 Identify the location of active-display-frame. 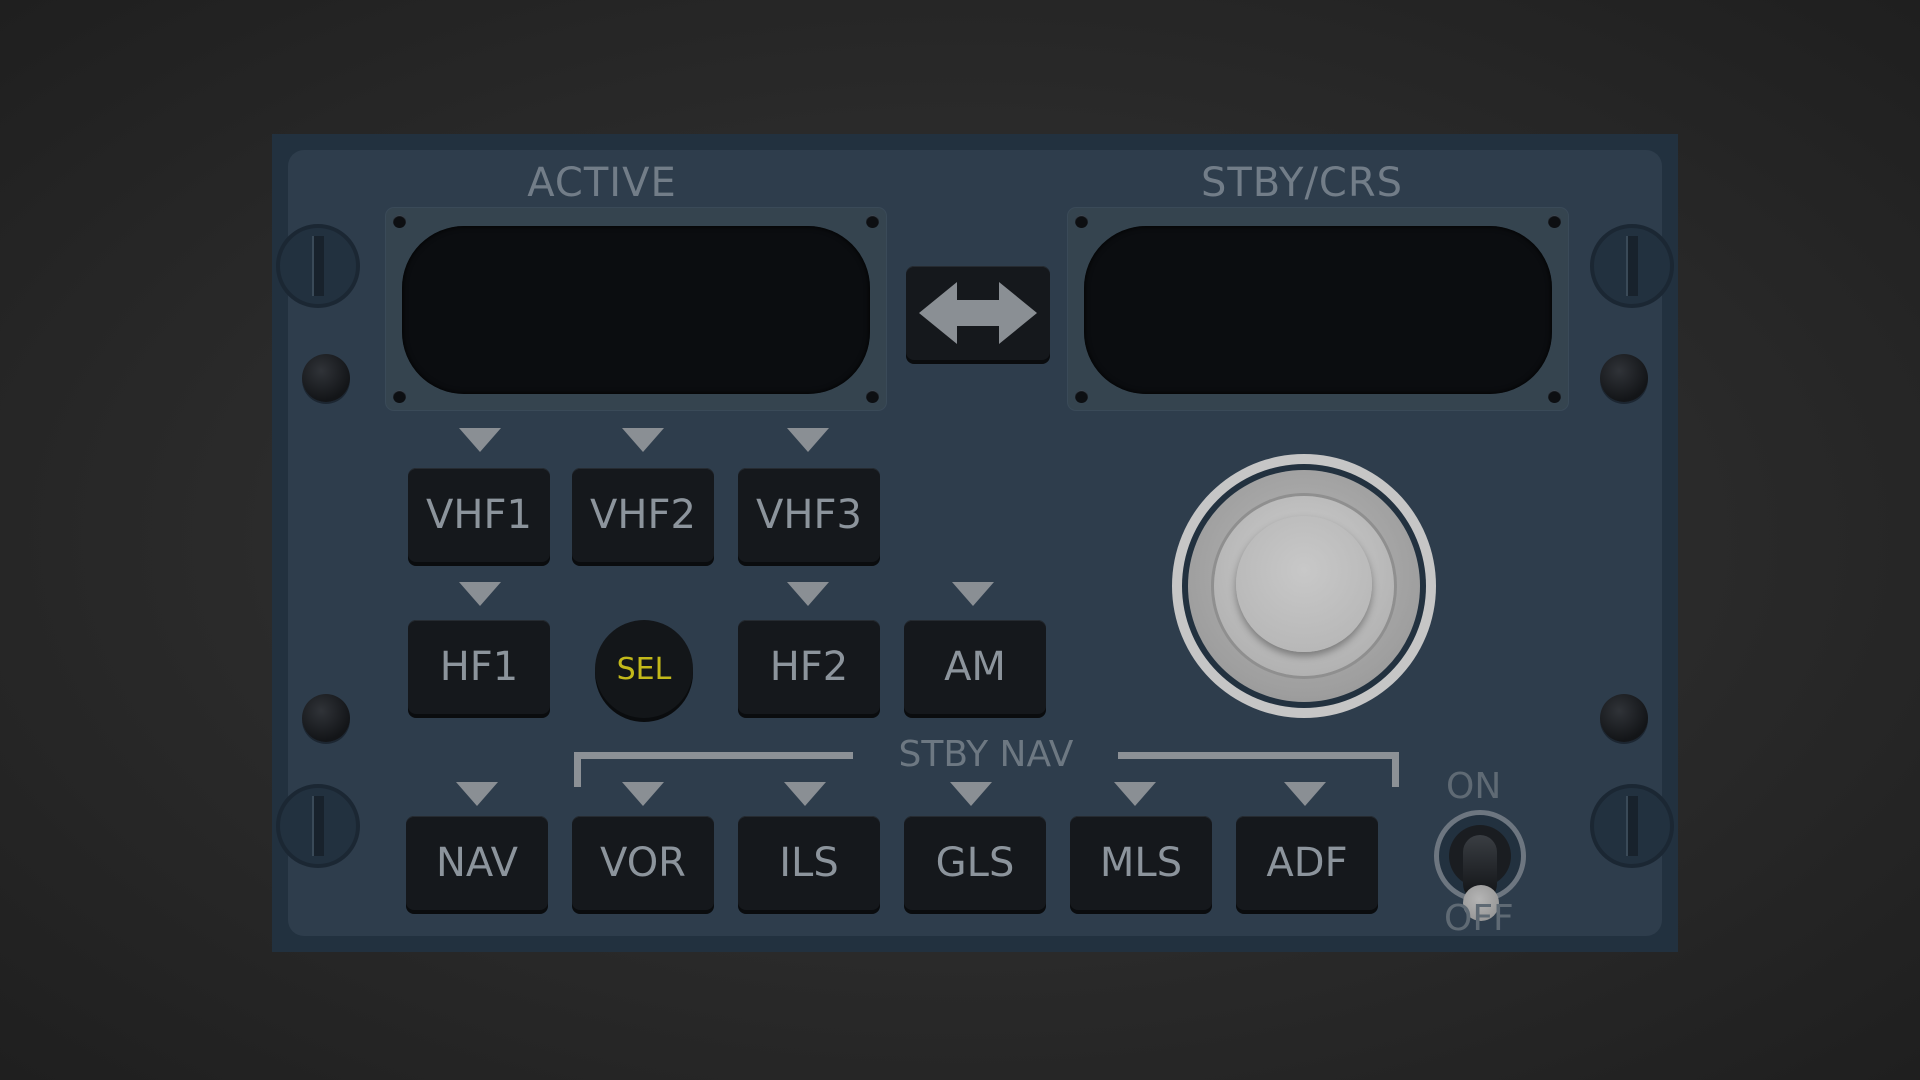
(636, 309).